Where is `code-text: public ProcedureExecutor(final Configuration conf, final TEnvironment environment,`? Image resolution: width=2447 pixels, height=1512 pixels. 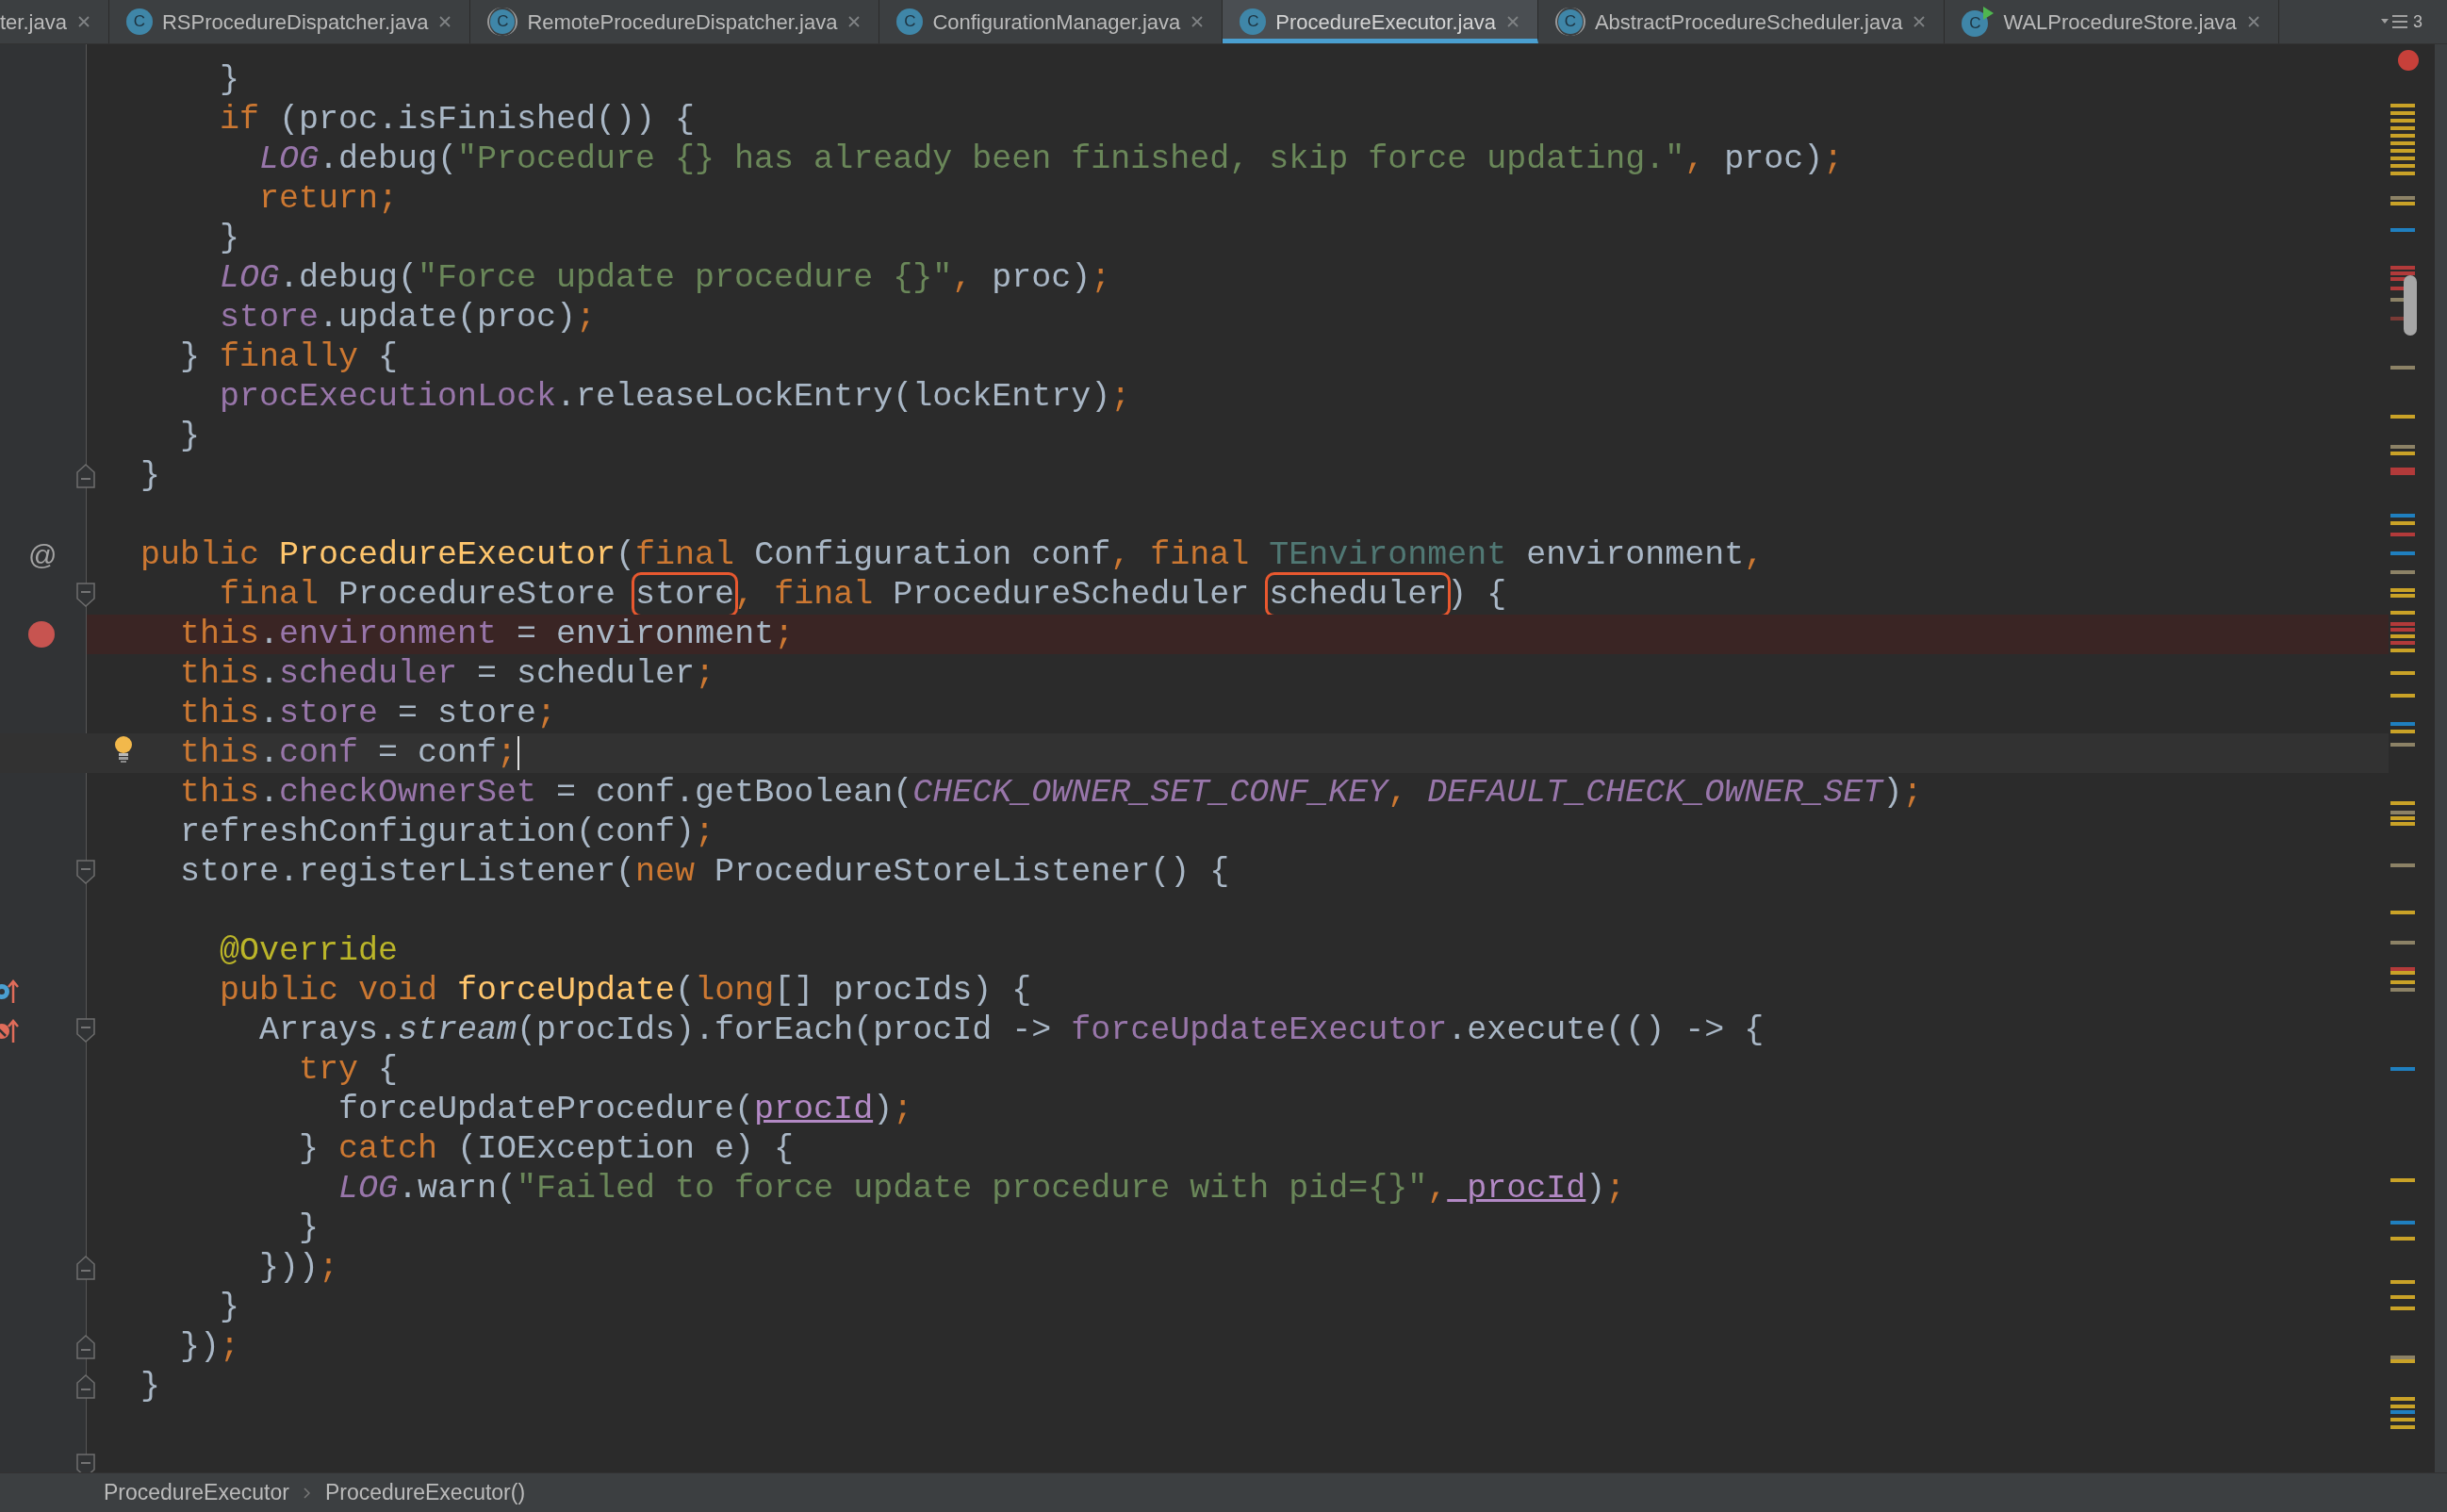 code-text: public ProcedureExecutor(final Configuration conf, final TEnvironment environment, is located at coordinates (952, 555).